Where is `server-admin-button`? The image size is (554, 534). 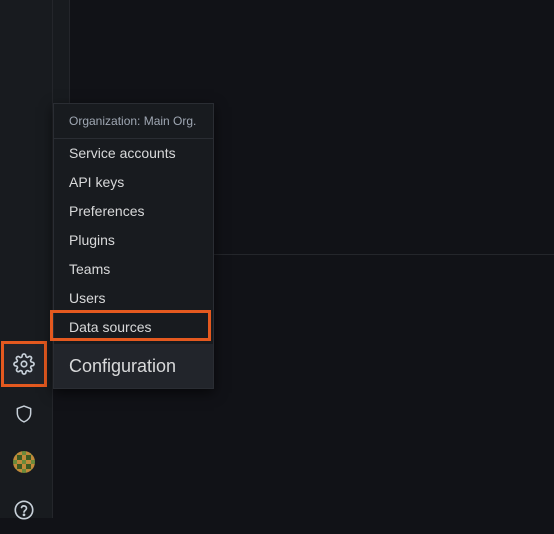 server-admin-button is located at coordinates (24, 414).